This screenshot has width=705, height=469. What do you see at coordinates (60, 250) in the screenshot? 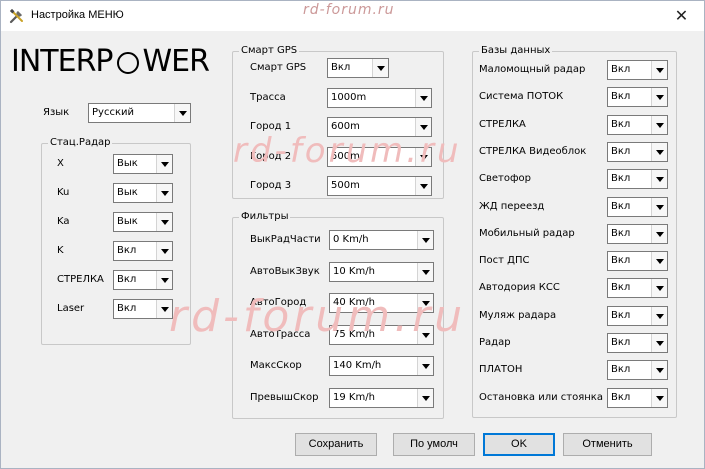
I see `stat-radar-label: K` at bounding box center [60, 250].